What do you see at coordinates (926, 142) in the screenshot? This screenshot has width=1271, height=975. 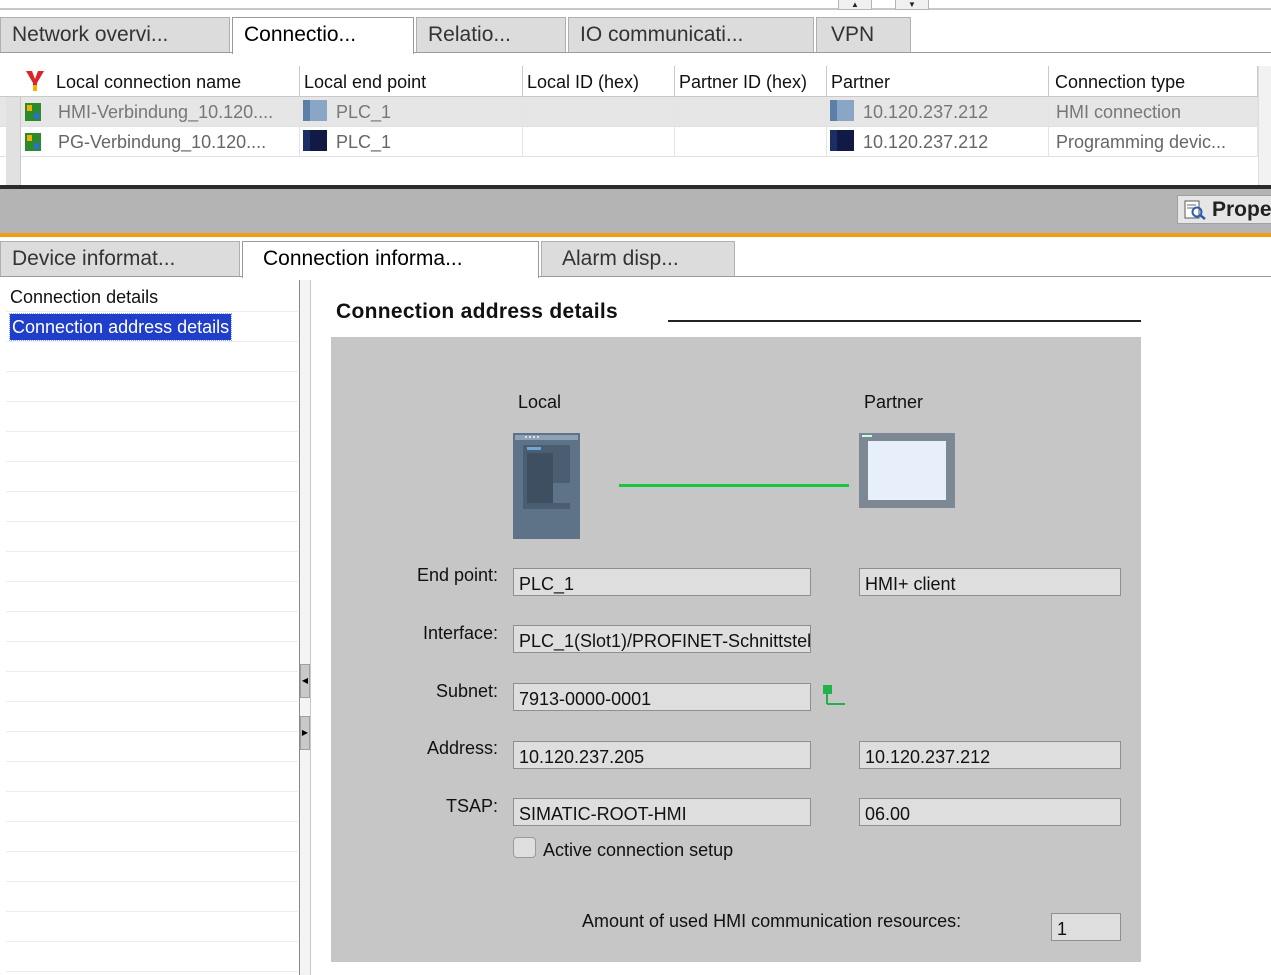 I see `cell-text: 10.120.237.212` at bounding box center [926, 142].